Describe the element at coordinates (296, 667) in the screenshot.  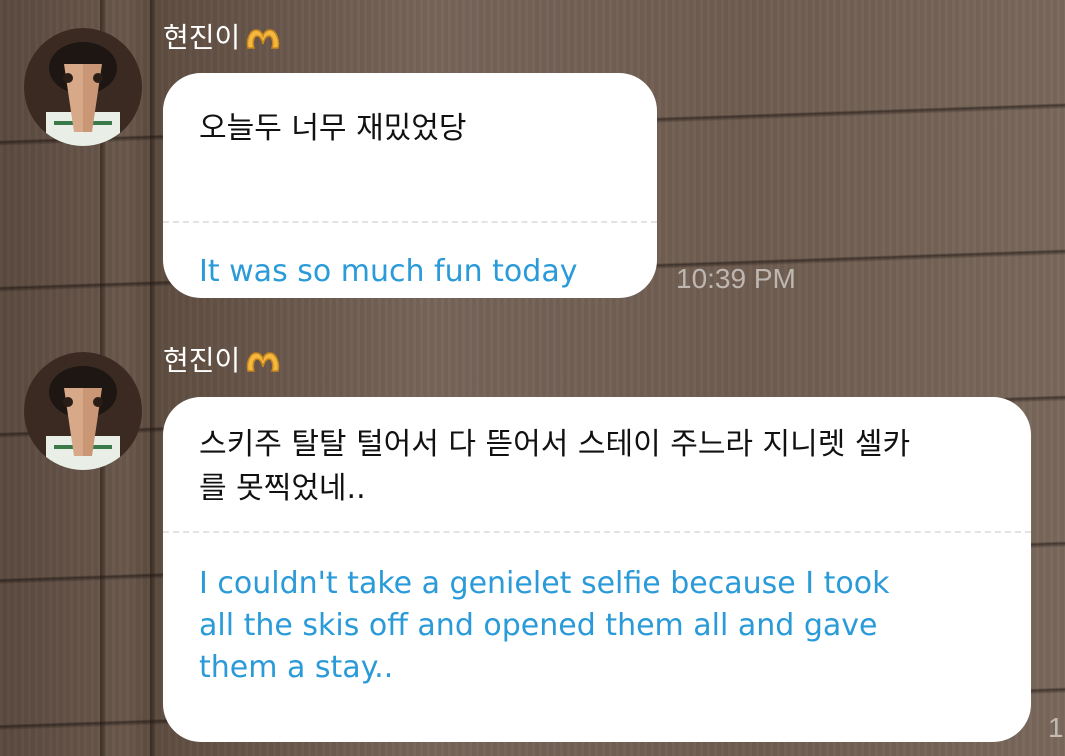
I see `message-translation-line: them a stay..` at that location.